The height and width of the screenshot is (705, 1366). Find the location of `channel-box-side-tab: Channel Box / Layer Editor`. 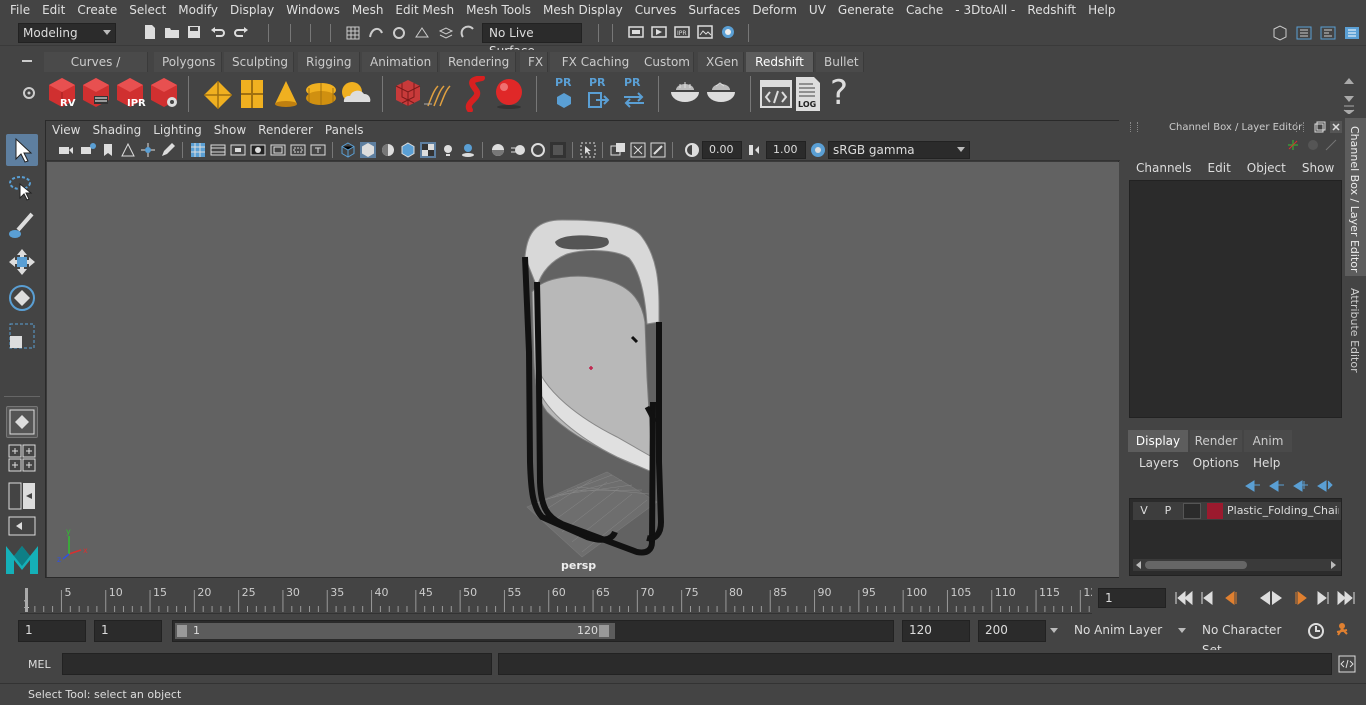

channel-box-side-tab: Channel Box / Layer Editor is located at coordinates (1355, 197).